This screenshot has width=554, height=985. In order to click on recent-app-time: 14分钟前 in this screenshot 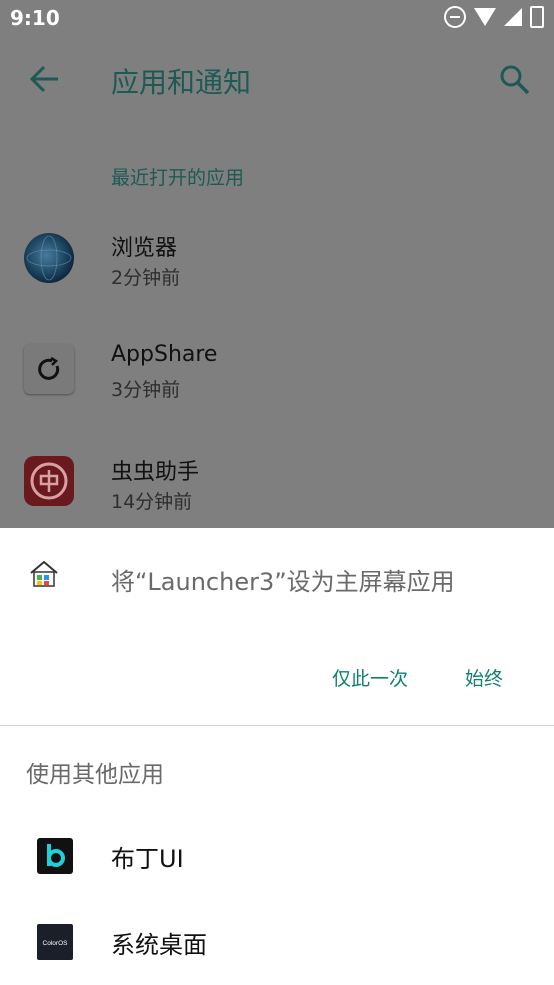, I will do `click(152, 502)`.